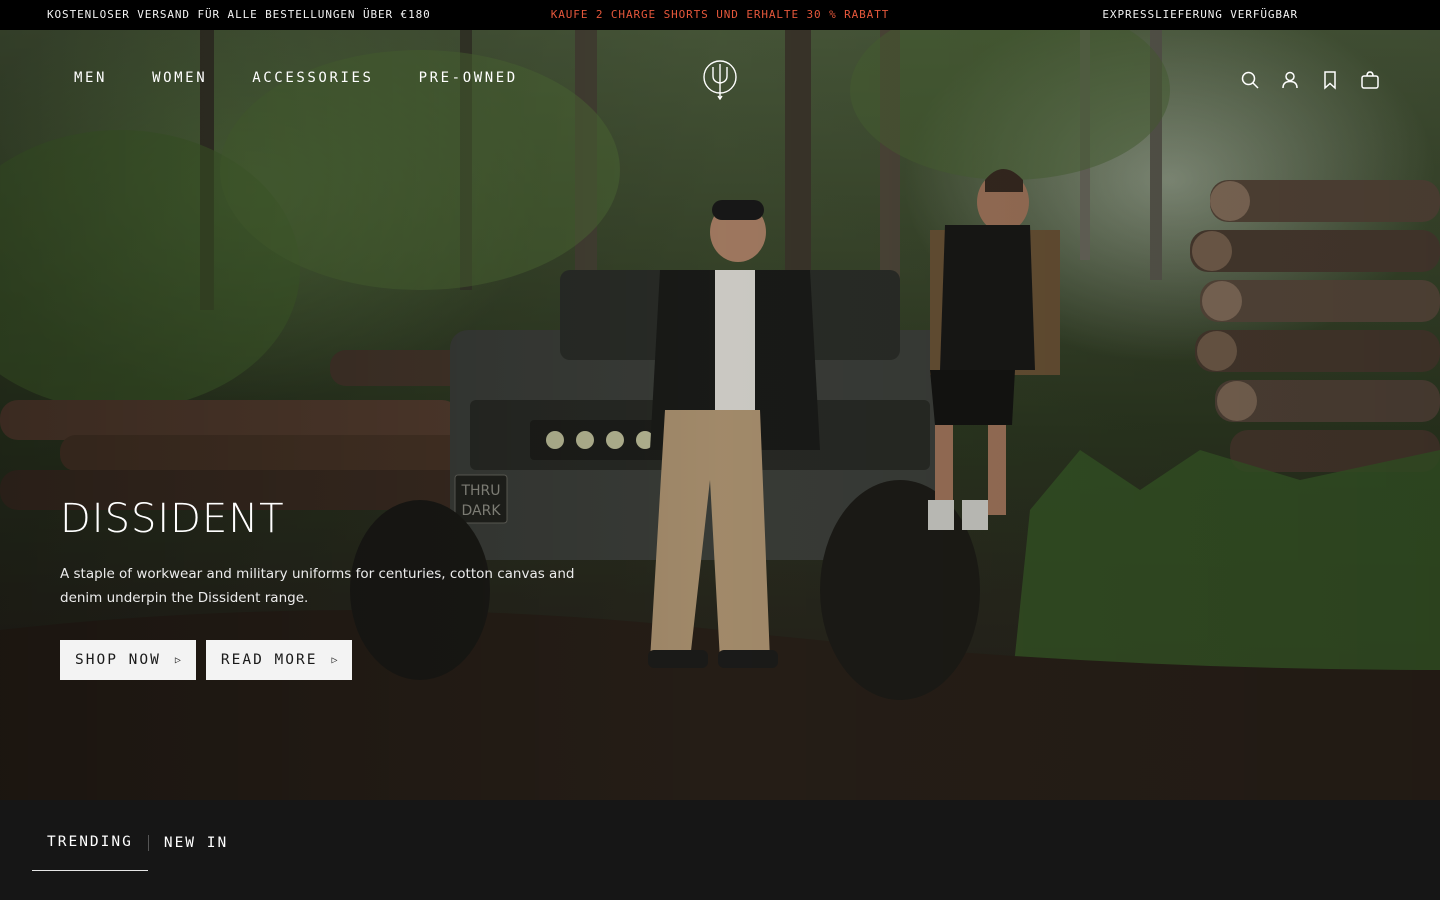  I want to click on hero-buttons: SHOP NOW ▷ READ MORE ▷, so click(350, 660).